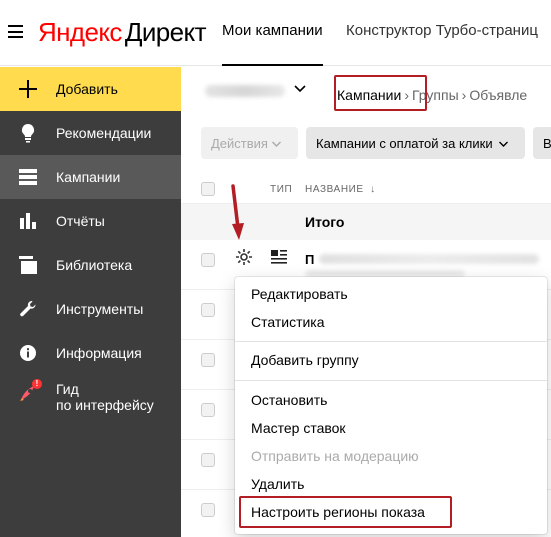 This screenshot has width=551, height=537. I want to click on menu-item-add-group: Добавить группу, so click(305, 360).